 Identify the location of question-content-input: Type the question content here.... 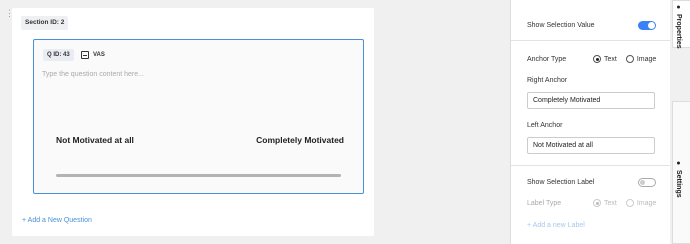
(93, 74).